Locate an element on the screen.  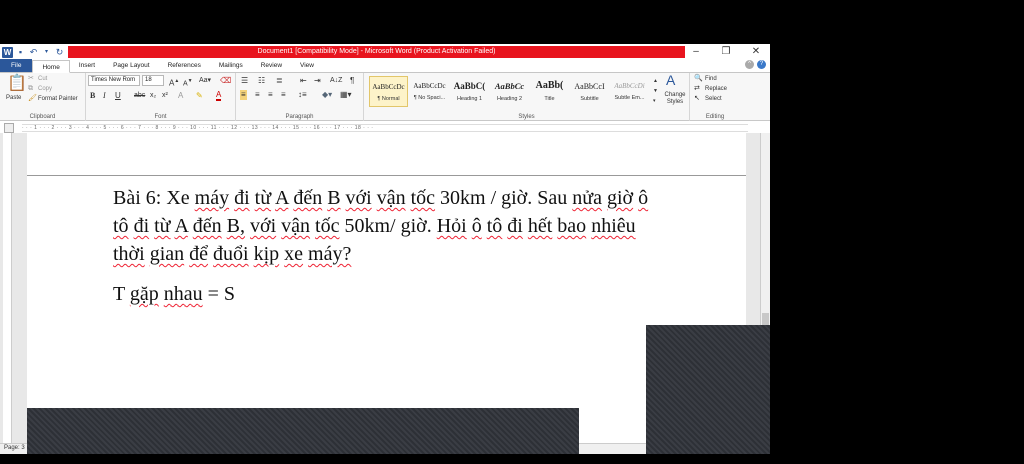
text-run: đến is located at coordinates (308, 198).